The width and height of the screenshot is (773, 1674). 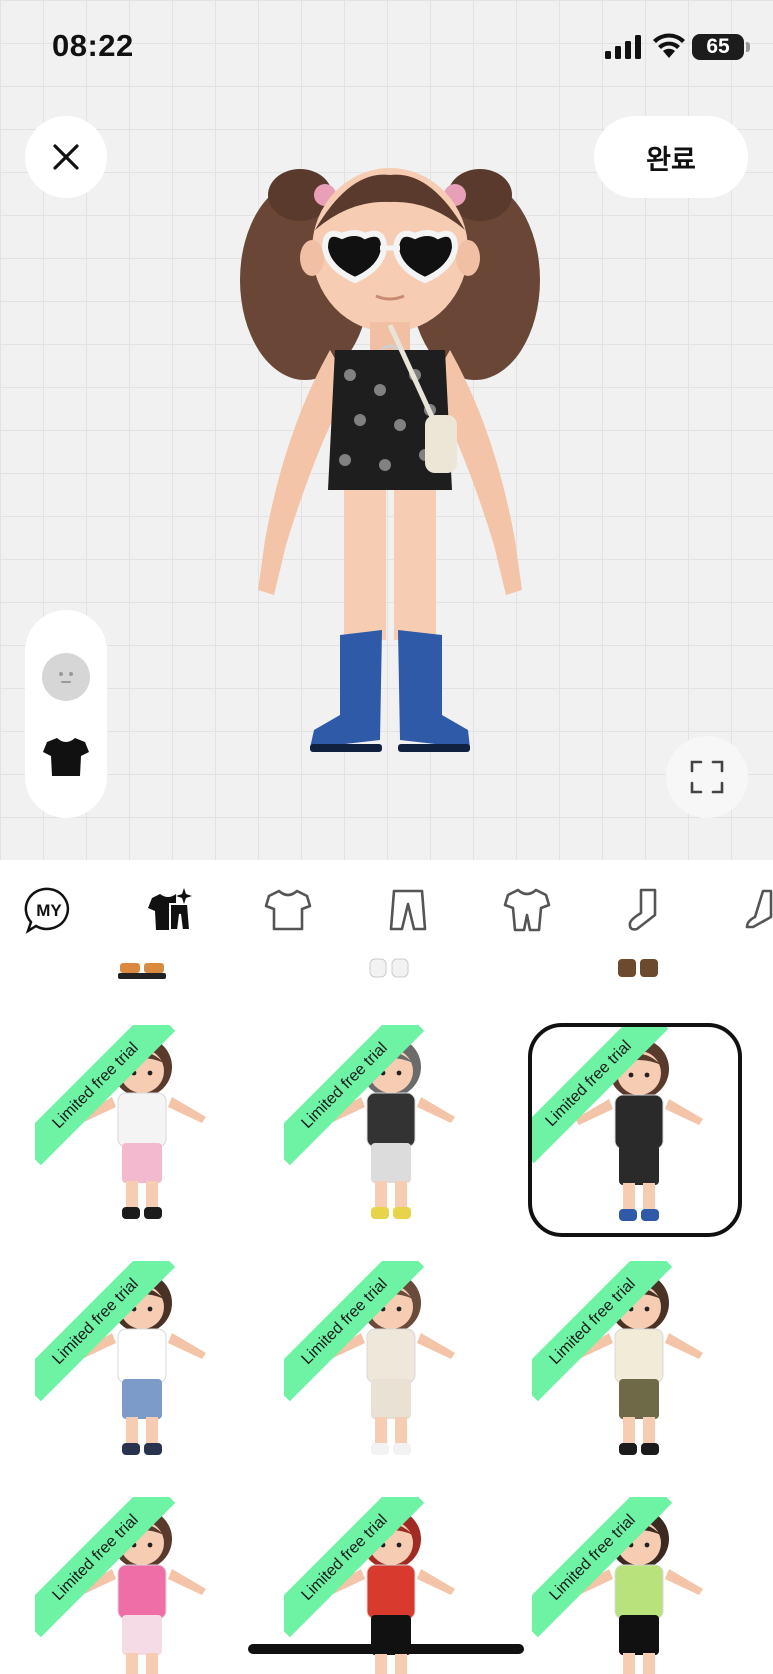 I want to click on face-icon, so click(x=66, y=677).